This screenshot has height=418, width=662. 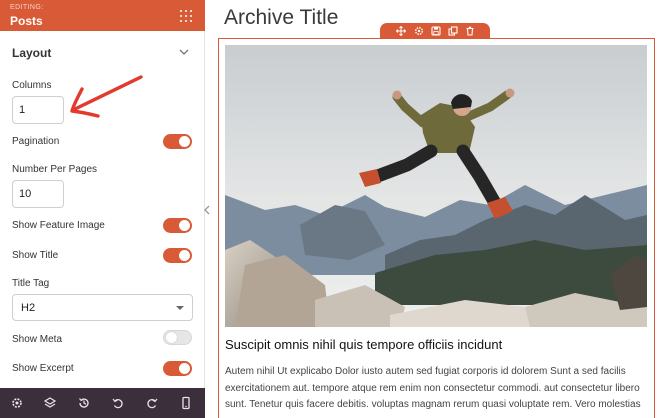 What do you see at coordinates (177, 225) in the screenshot?
I see `show-feature-image-toggle` at bounding box center [177, 225].